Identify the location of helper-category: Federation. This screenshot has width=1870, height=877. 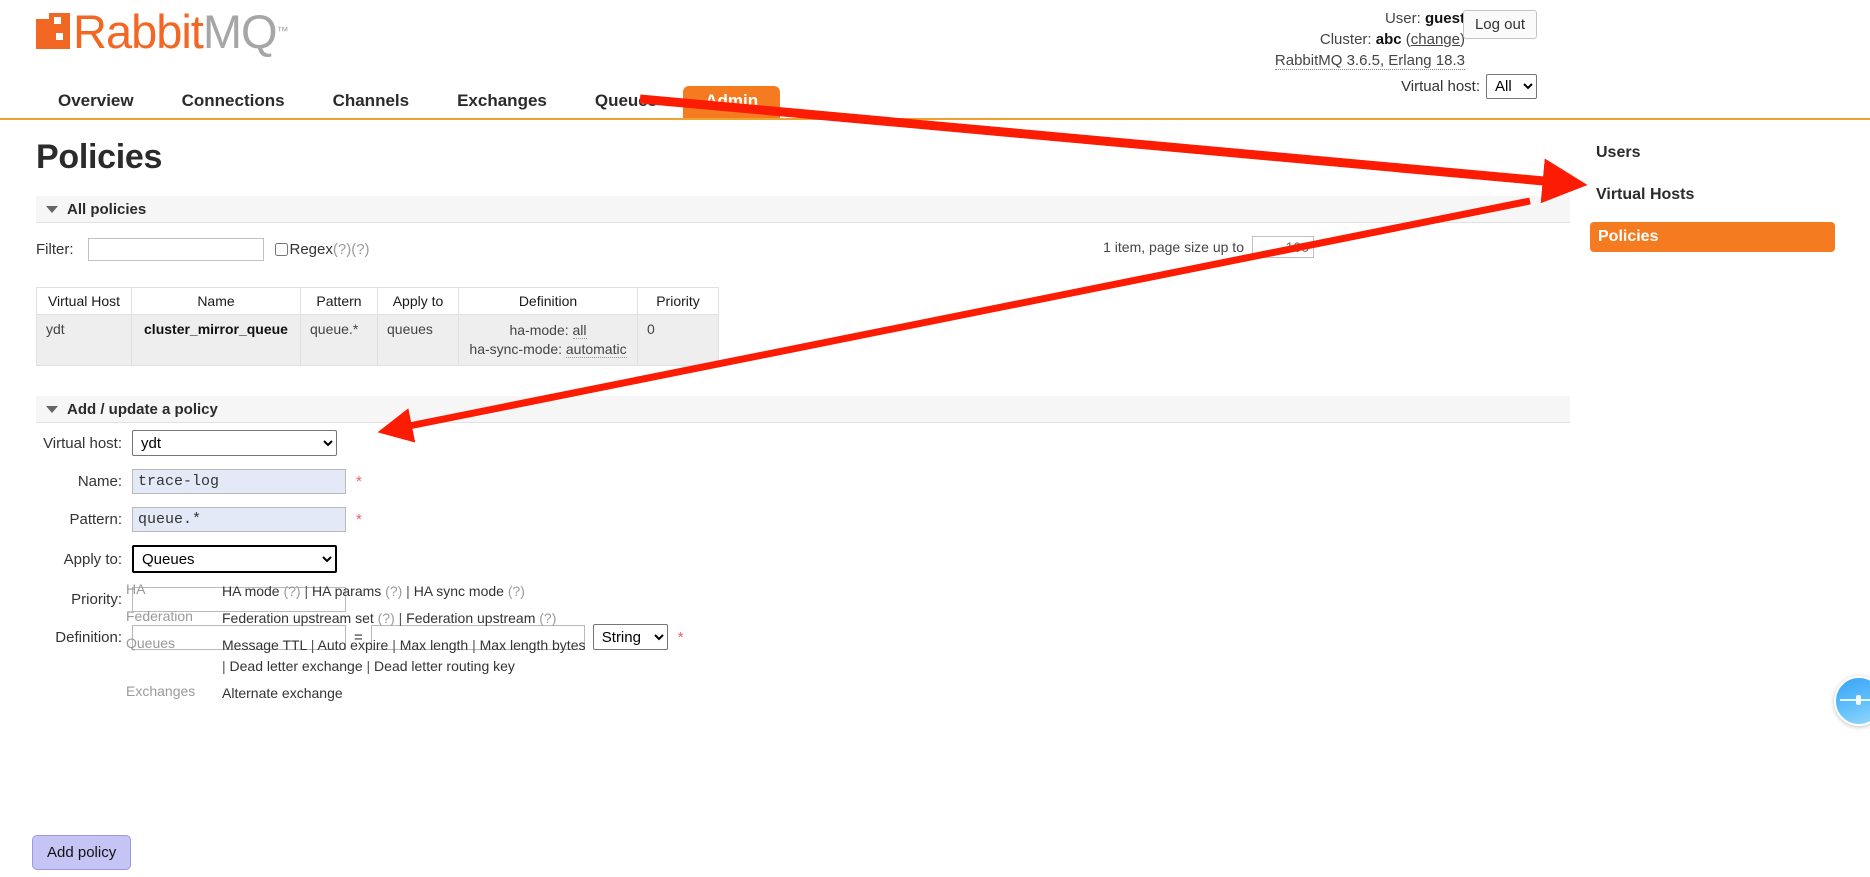
(159, 616).